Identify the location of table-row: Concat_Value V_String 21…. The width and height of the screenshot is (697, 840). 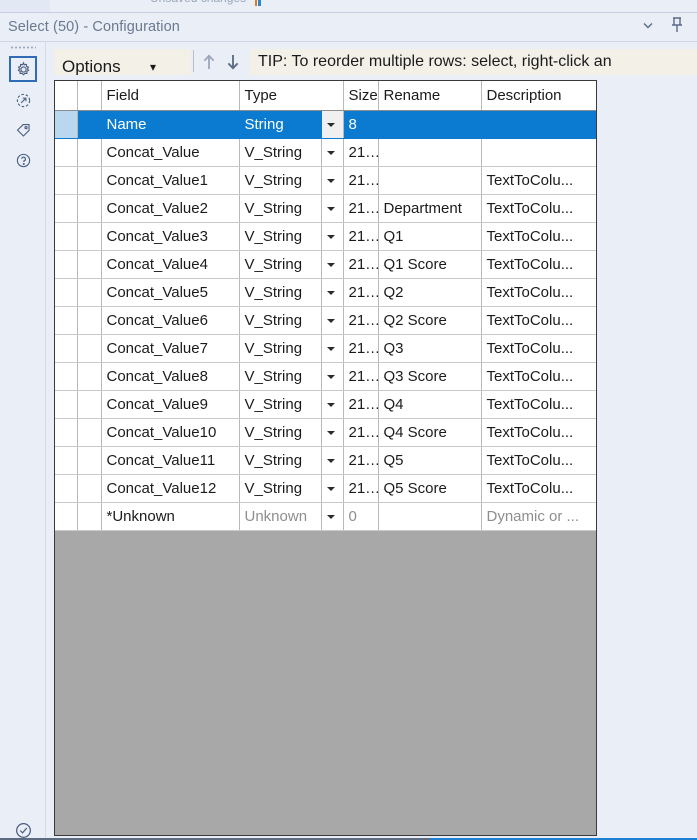
(325, 152).